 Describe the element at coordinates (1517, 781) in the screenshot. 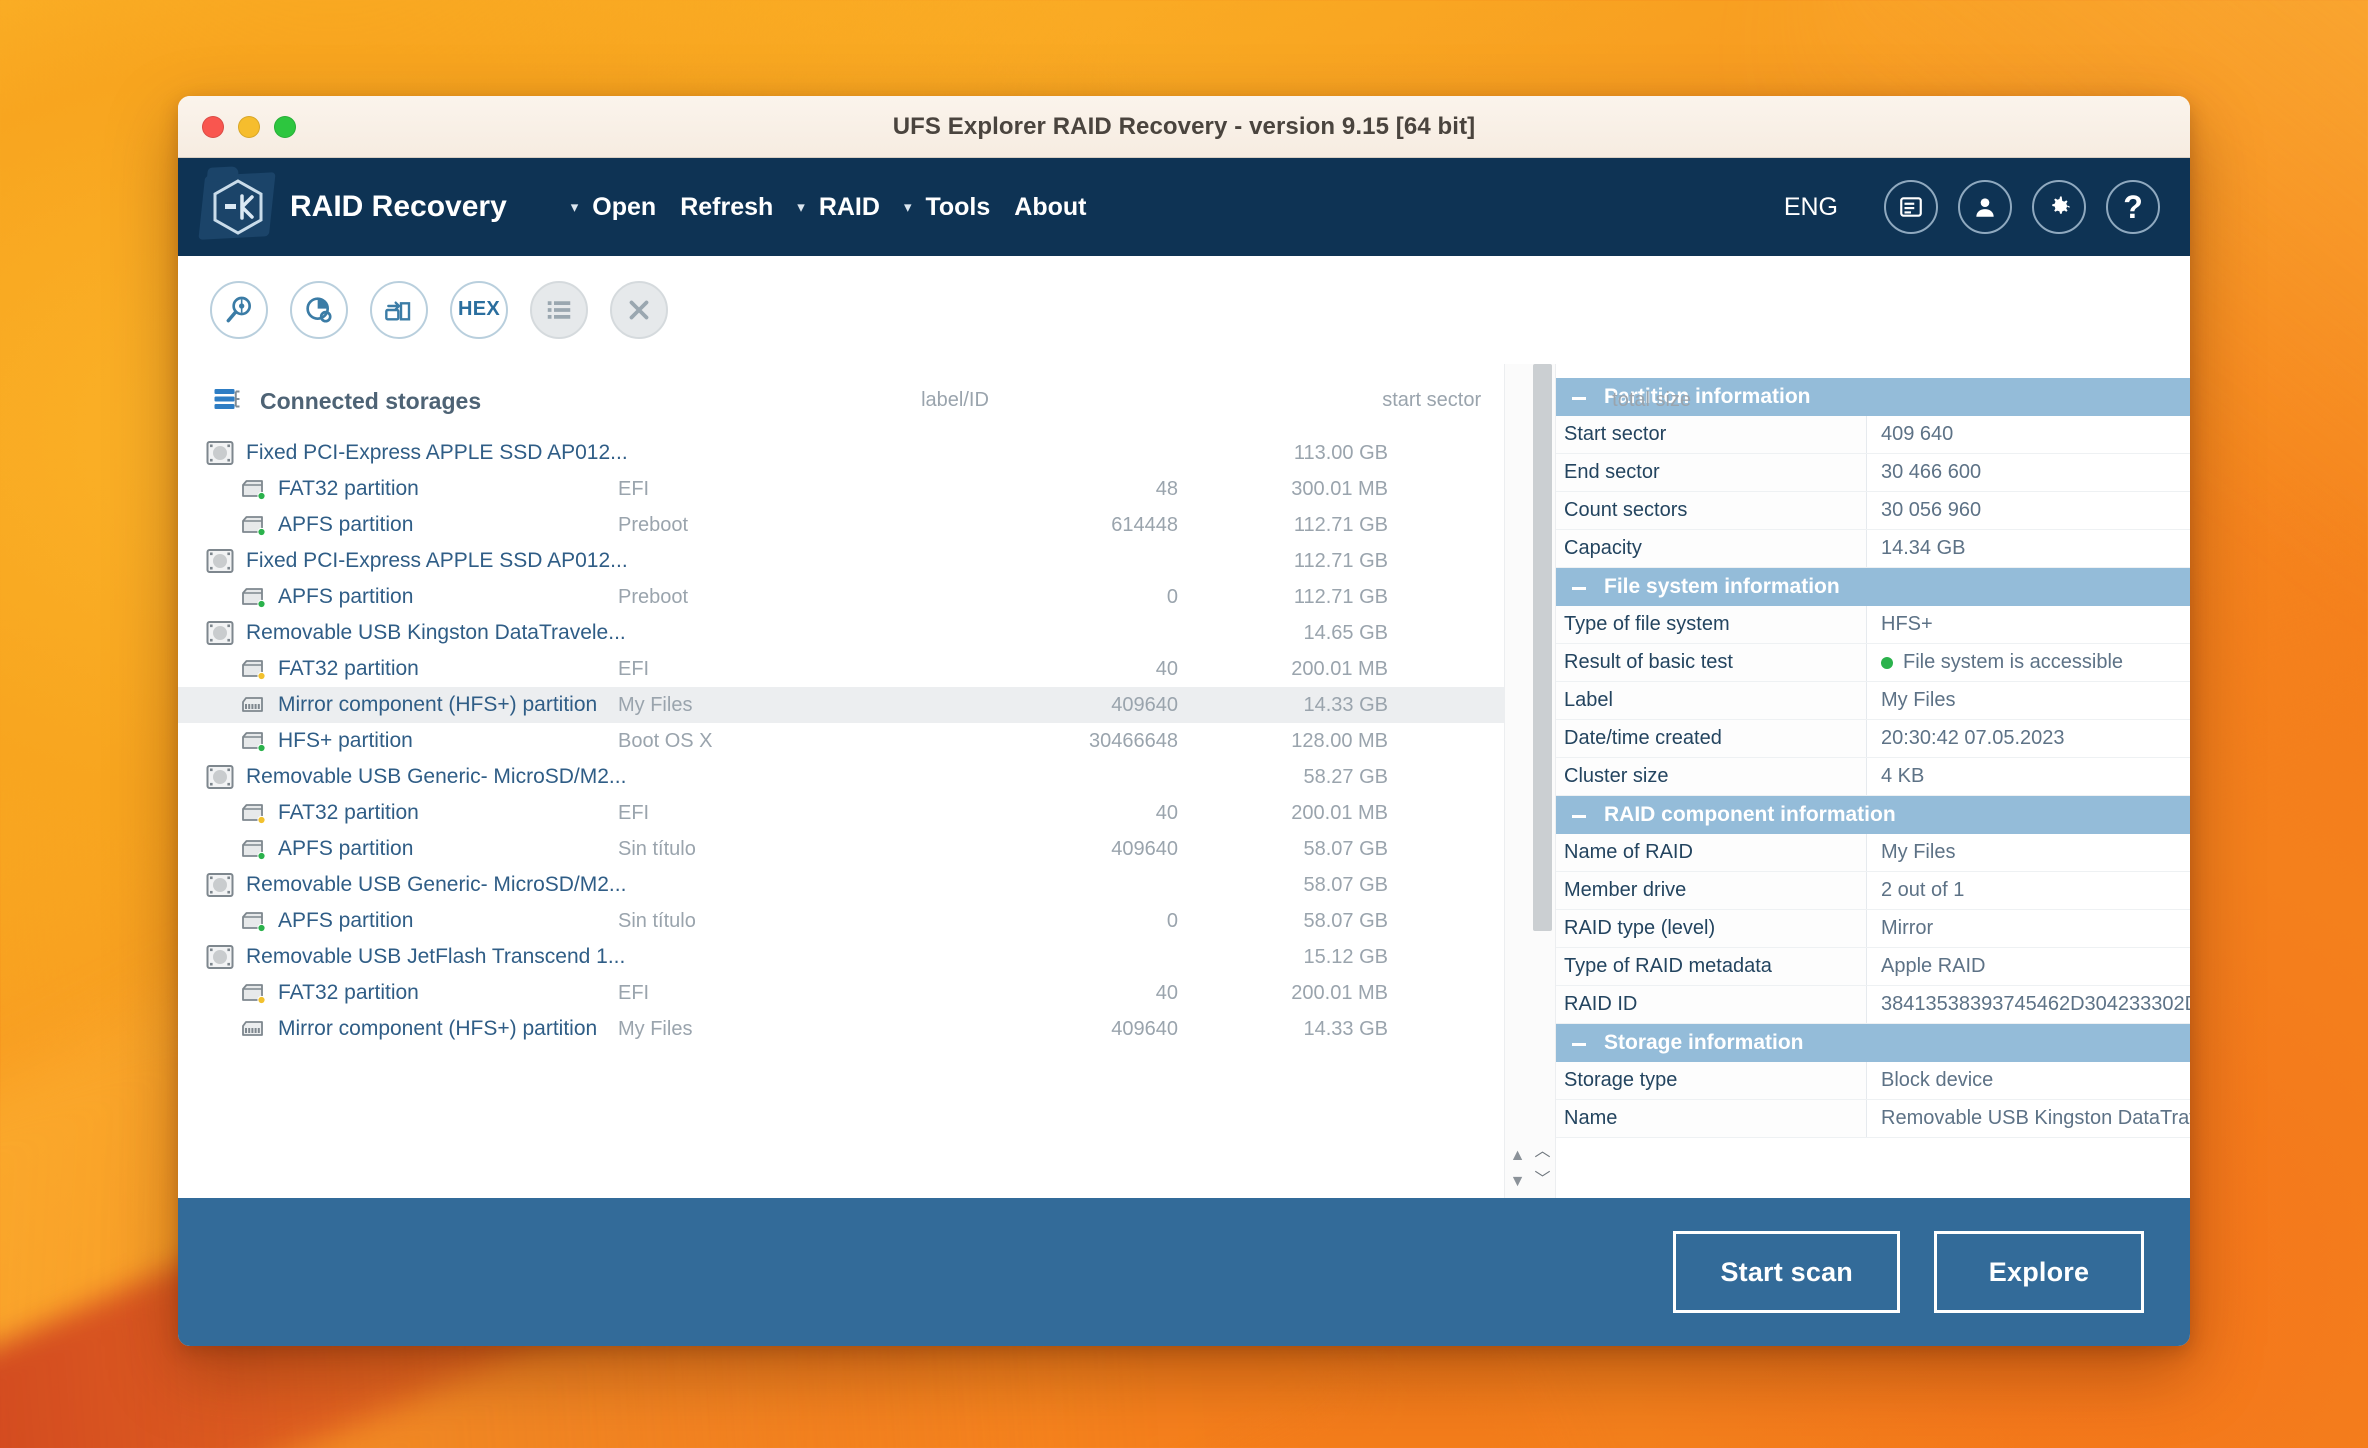

I see `storage-list-scrollbar: ▲ ▼` at that location.